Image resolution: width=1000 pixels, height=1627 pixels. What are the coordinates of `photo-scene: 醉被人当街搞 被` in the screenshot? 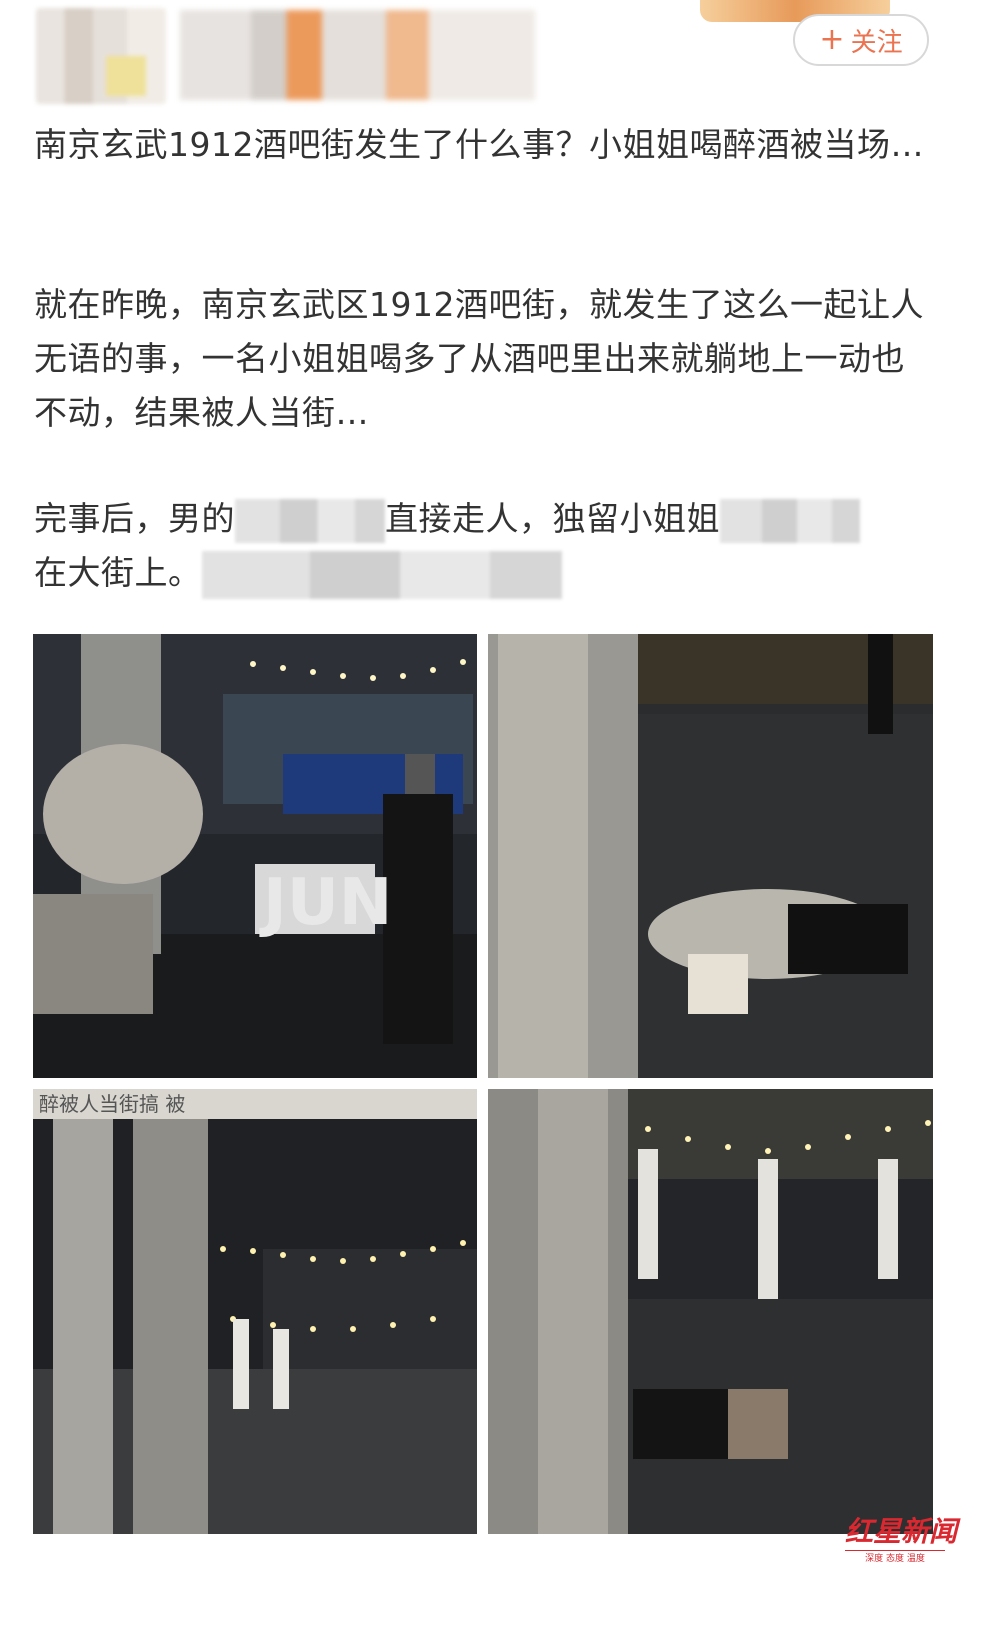 It's located at (255, 1311).